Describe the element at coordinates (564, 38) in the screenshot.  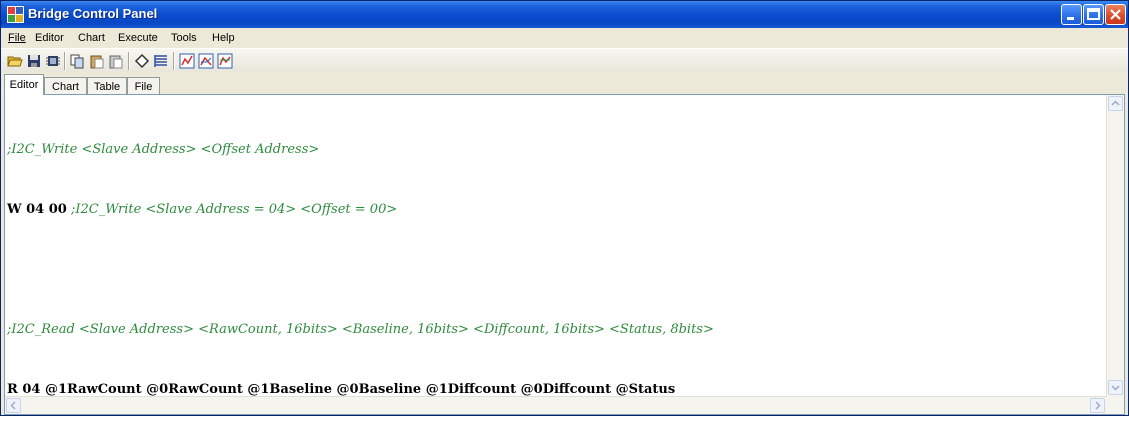
I see `menu-bar: File Editor Chart Execute Tools Help` at that location.